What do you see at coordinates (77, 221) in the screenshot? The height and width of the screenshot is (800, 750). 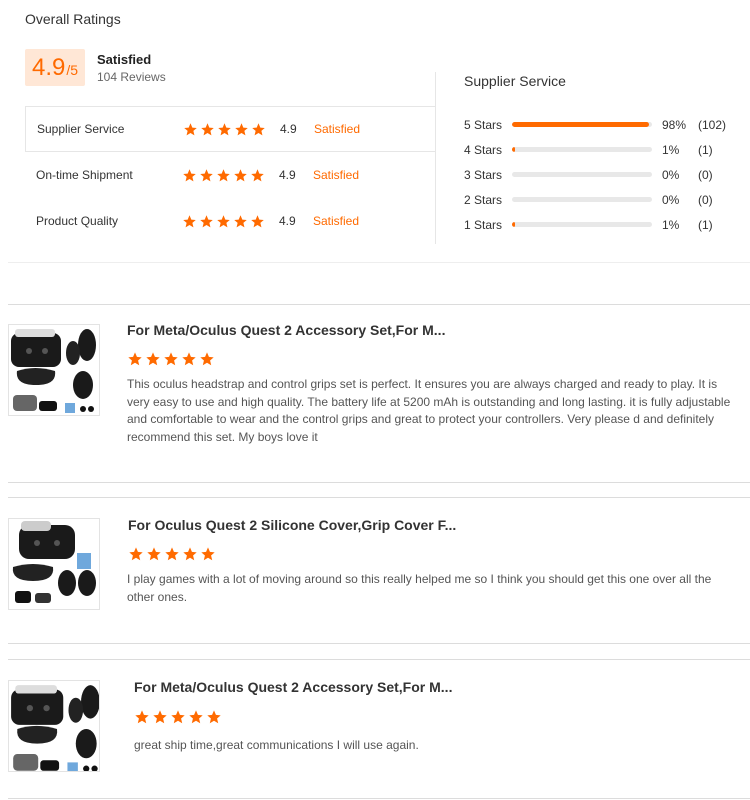 I see `rating-label: Product Quality` at bounding box center [77, 221].